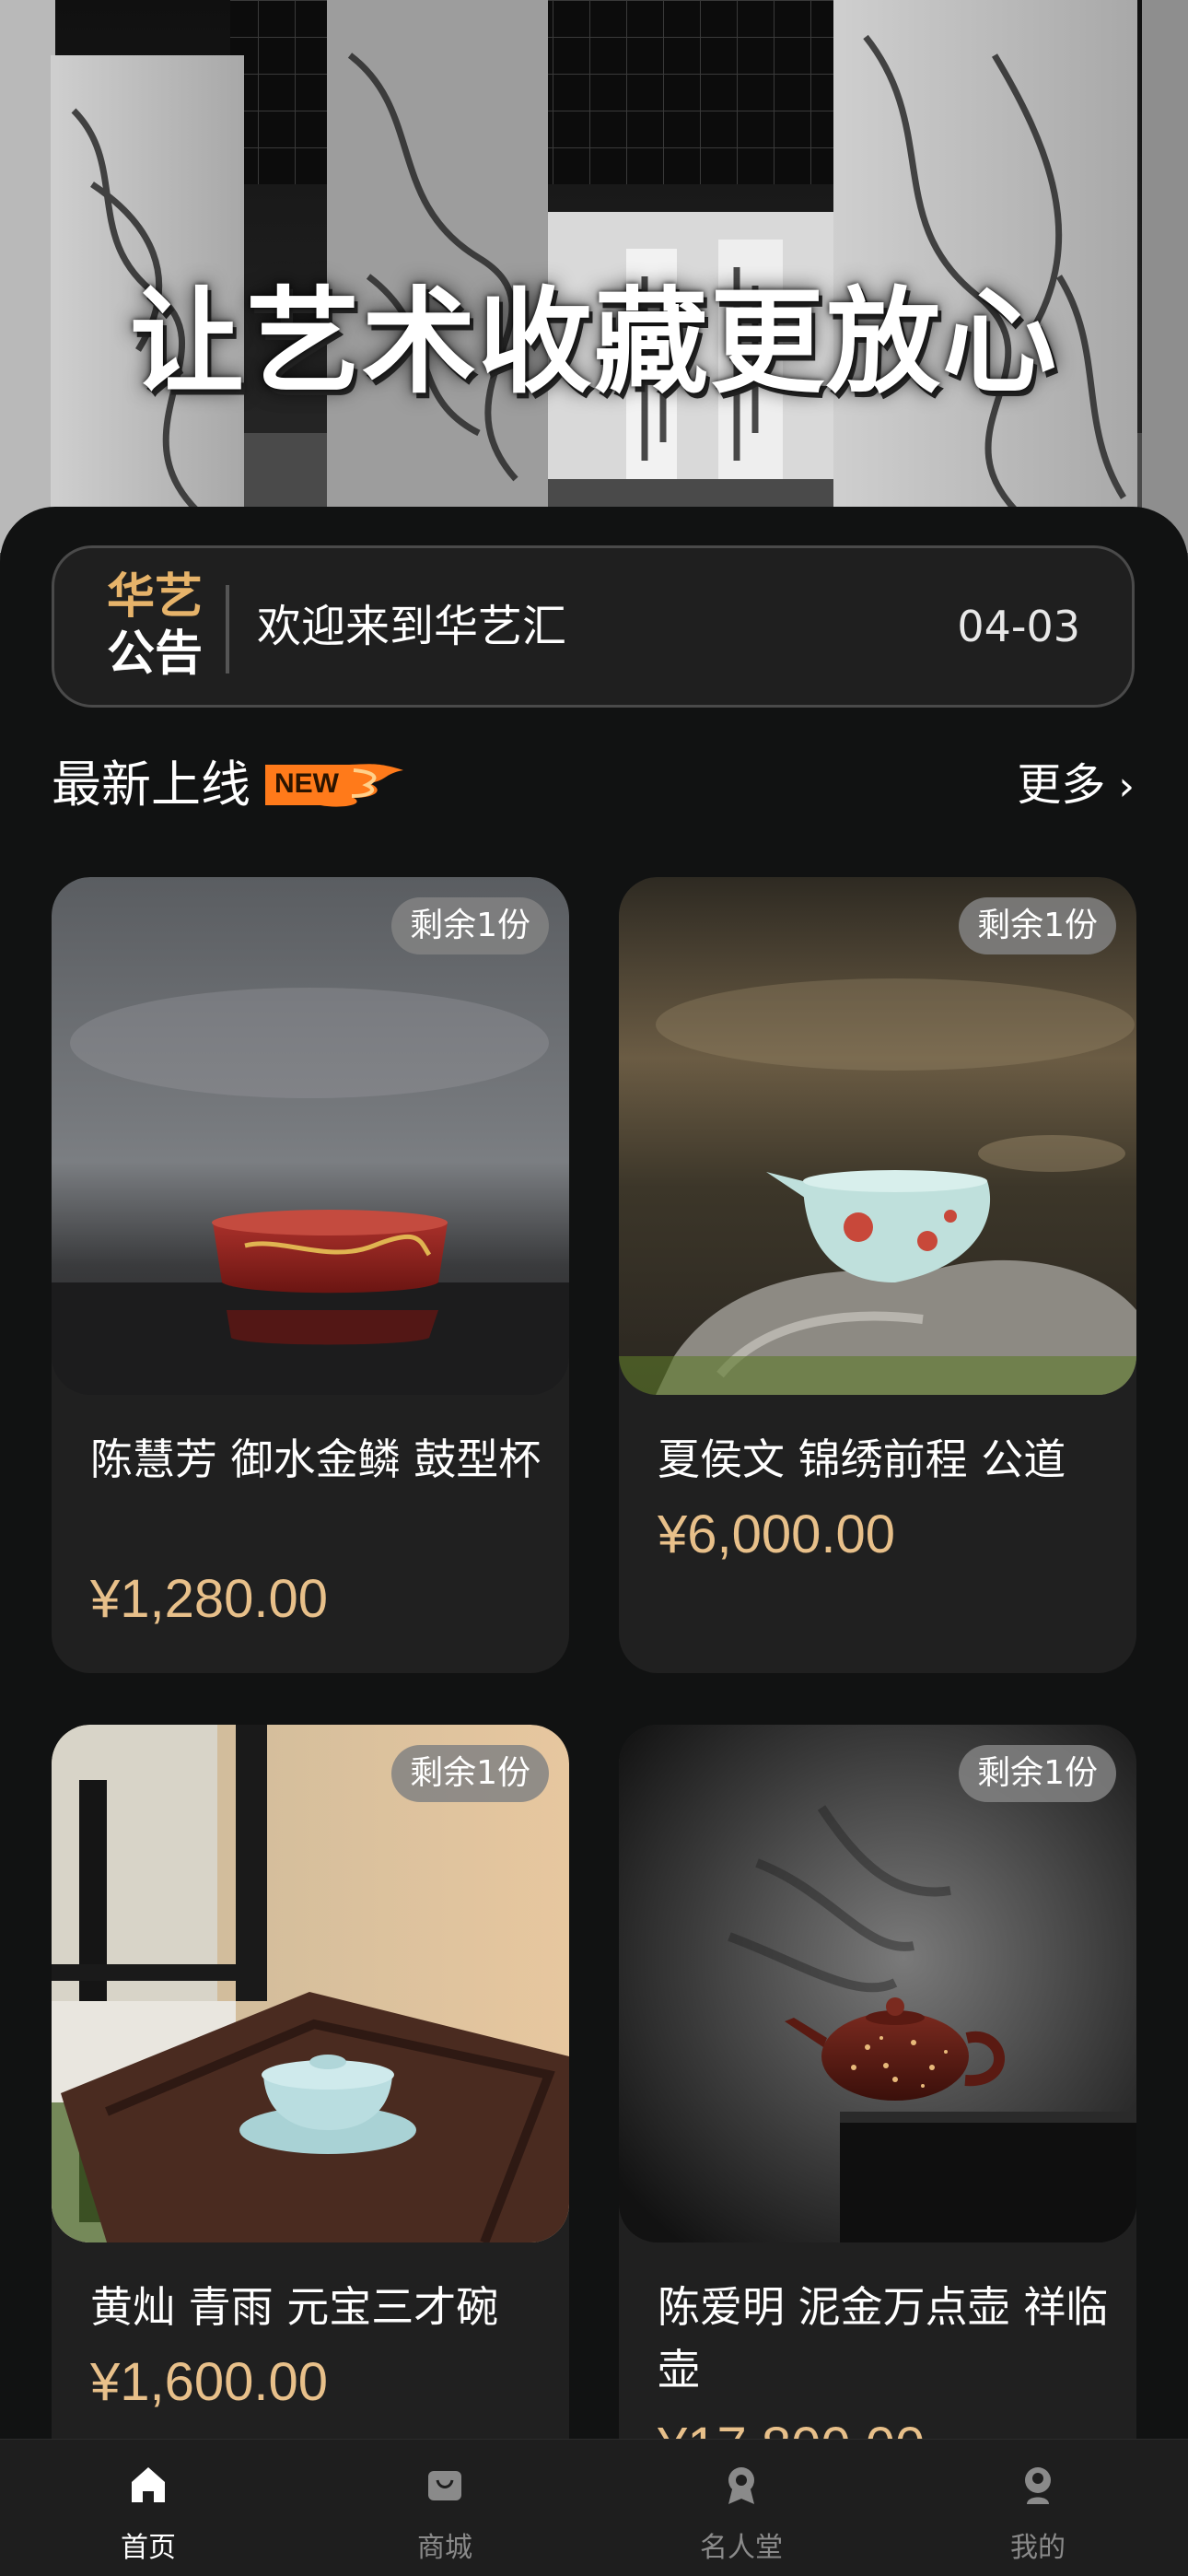 The width and height of the screenshot is (1188, 2576). Describe the element at coordinates (209, 2382) in the screenshot. I see `product-price: ¥1,600.00` at that location.